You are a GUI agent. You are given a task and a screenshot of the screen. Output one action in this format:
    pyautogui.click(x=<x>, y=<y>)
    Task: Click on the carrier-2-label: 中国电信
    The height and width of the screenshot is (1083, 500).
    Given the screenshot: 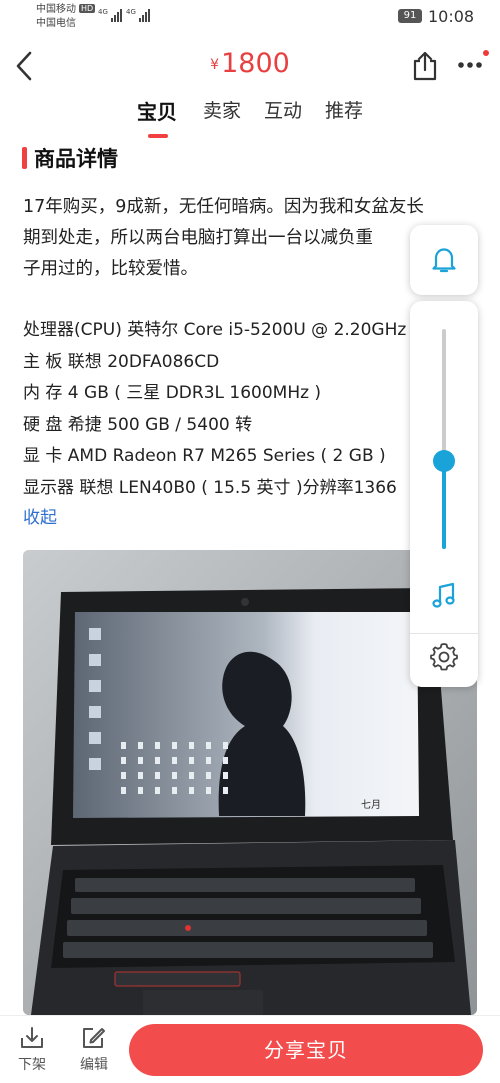 What is the action you would take?
    pyautogui.click(x=56, y=23)
    